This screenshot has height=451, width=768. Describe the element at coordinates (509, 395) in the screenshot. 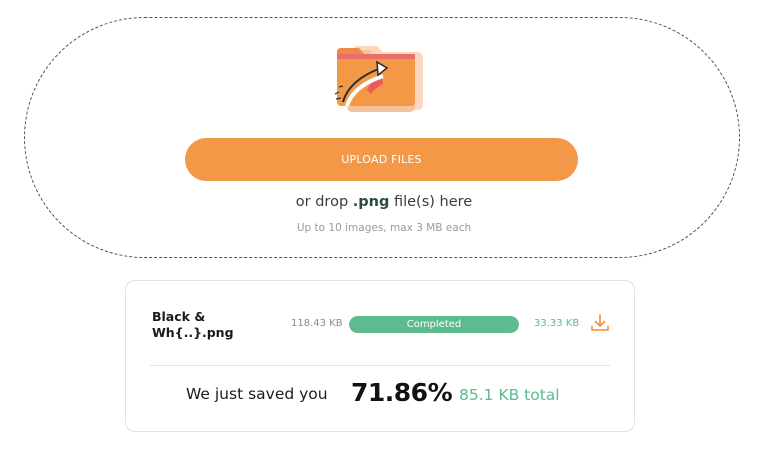

I see `saved-total: 85.1 KB total` at that location.